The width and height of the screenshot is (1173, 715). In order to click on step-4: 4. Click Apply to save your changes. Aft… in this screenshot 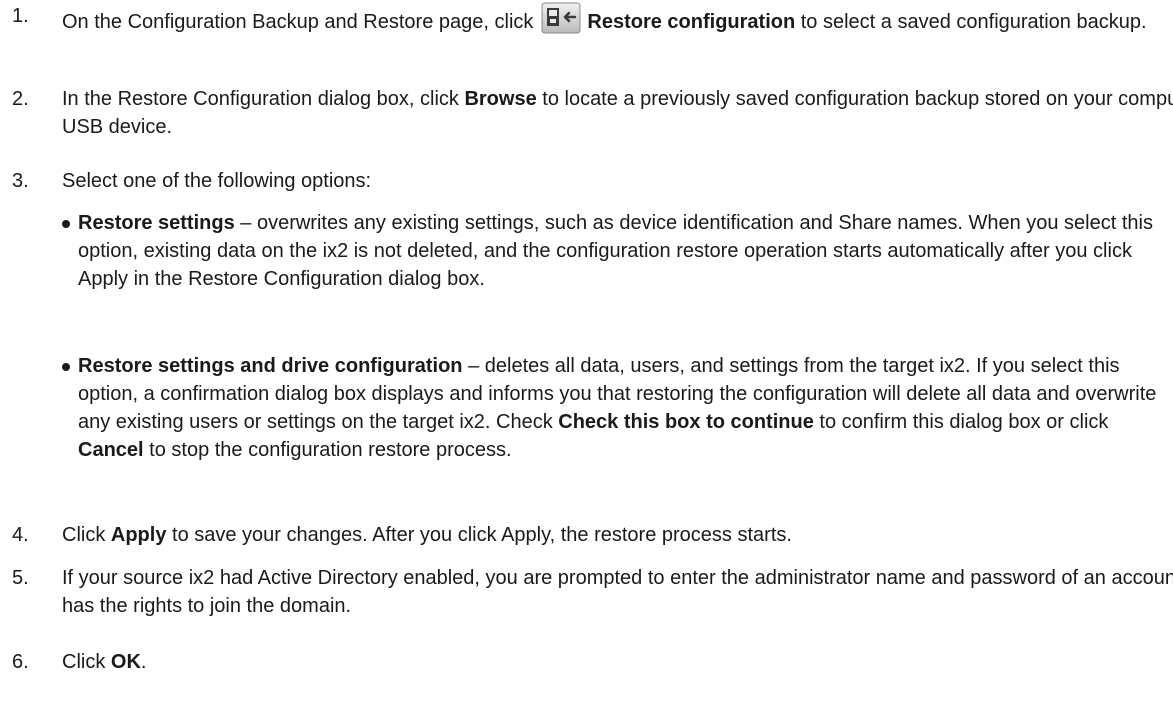, I will do `click(586, 535)`.